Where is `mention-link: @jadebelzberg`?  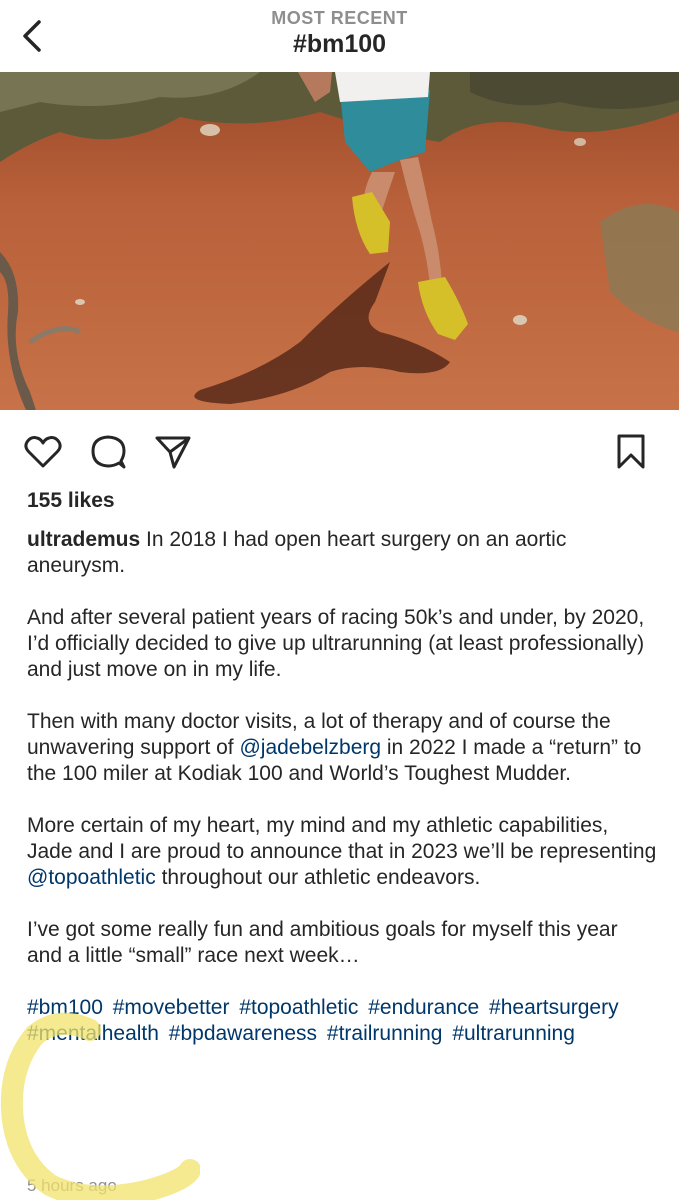 mention-link: @jadebelzberg is located at coordinates (310, 747).